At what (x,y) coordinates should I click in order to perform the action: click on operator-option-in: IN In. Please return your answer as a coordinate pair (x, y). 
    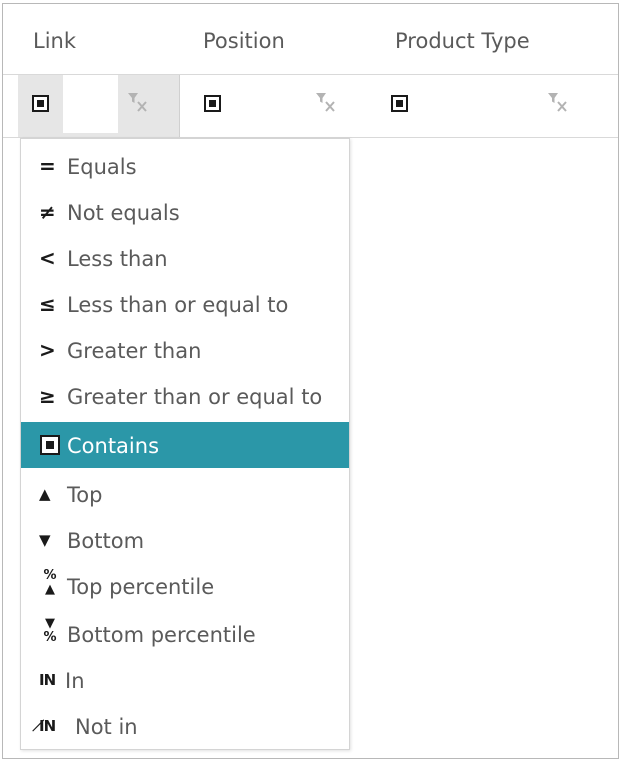
    Looking at the image, I should click on (185, 680).